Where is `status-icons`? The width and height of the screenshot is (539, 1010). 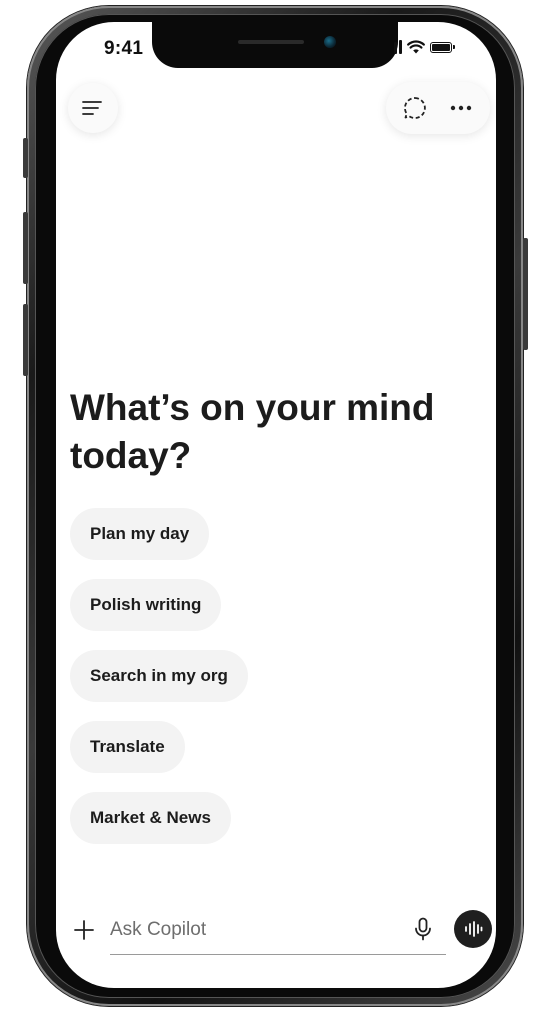 status-icons is located at coordinates (424, 47).